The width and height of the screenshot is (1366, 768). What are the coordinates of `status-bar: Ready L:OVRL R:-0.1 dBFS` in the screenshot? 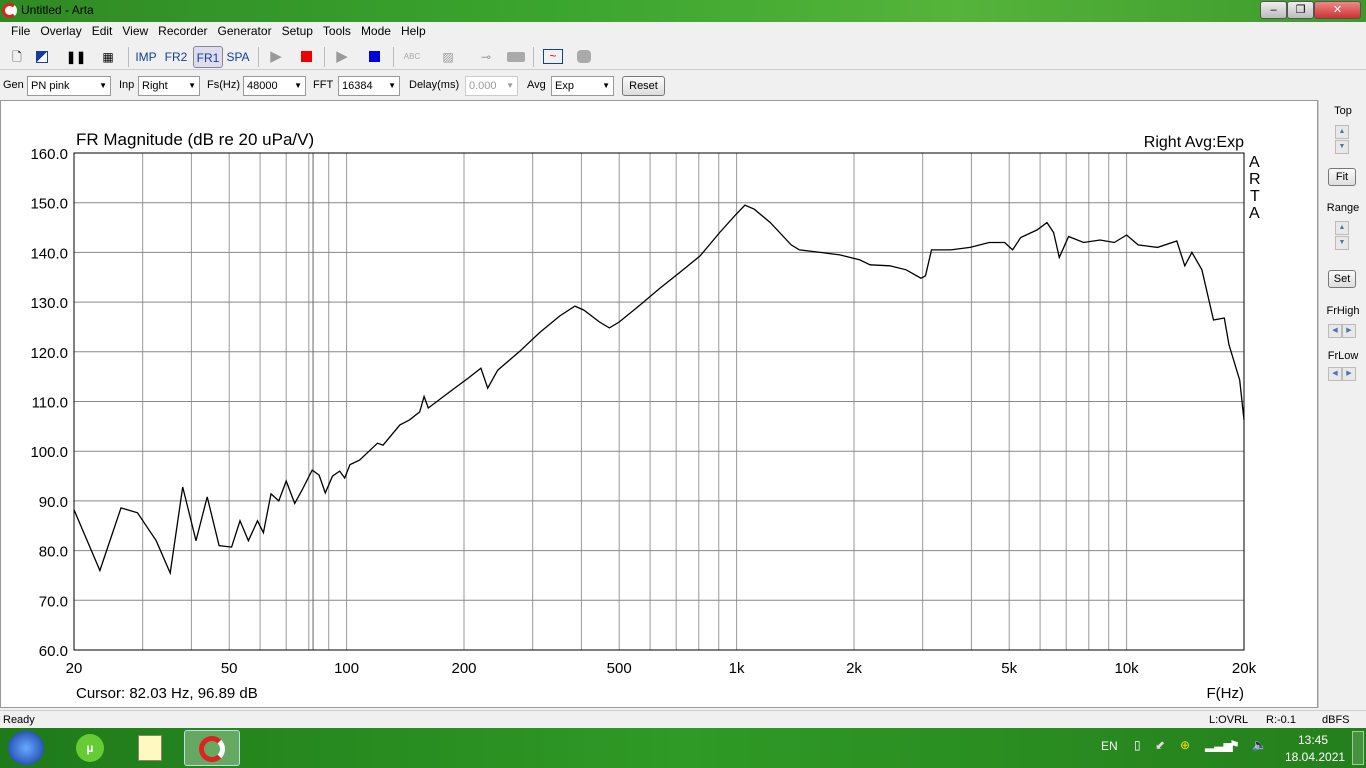 It's located at (683, 719).